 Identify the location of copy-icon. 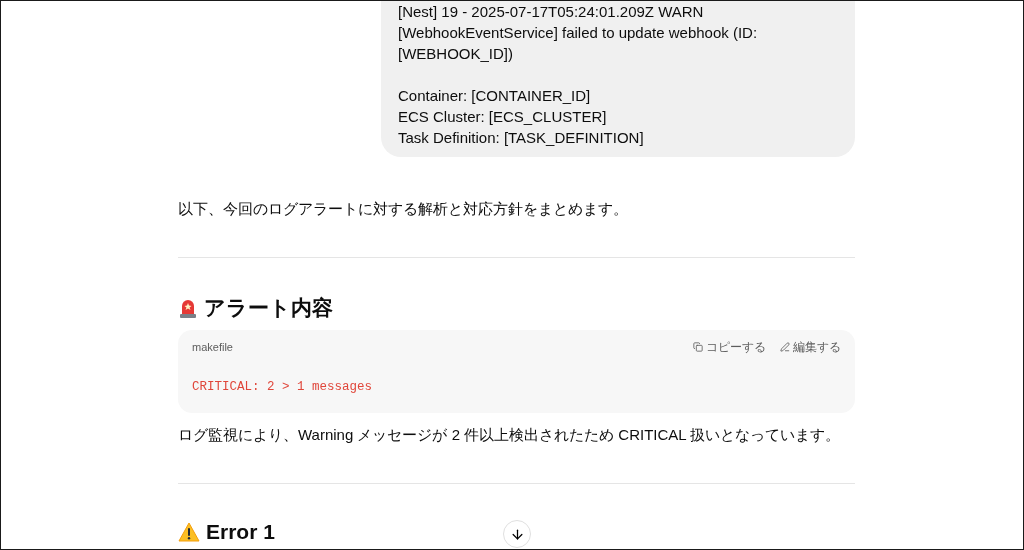
(698, 347).